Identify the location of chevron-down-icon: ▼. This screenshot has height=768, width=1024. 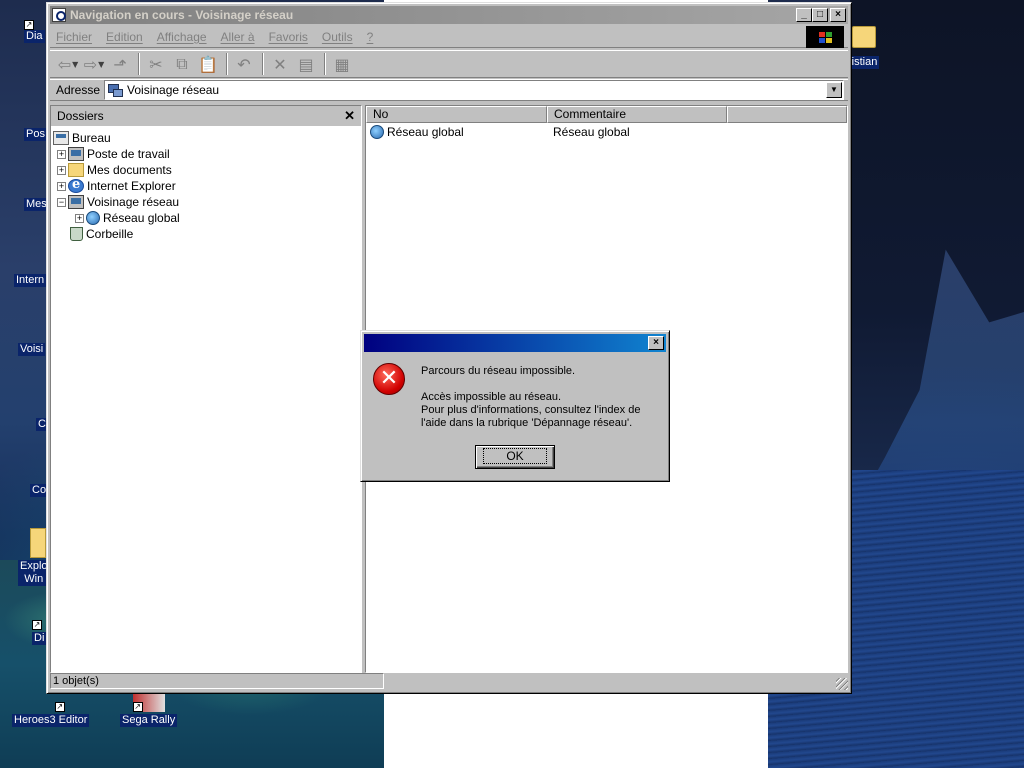
(75, 64).